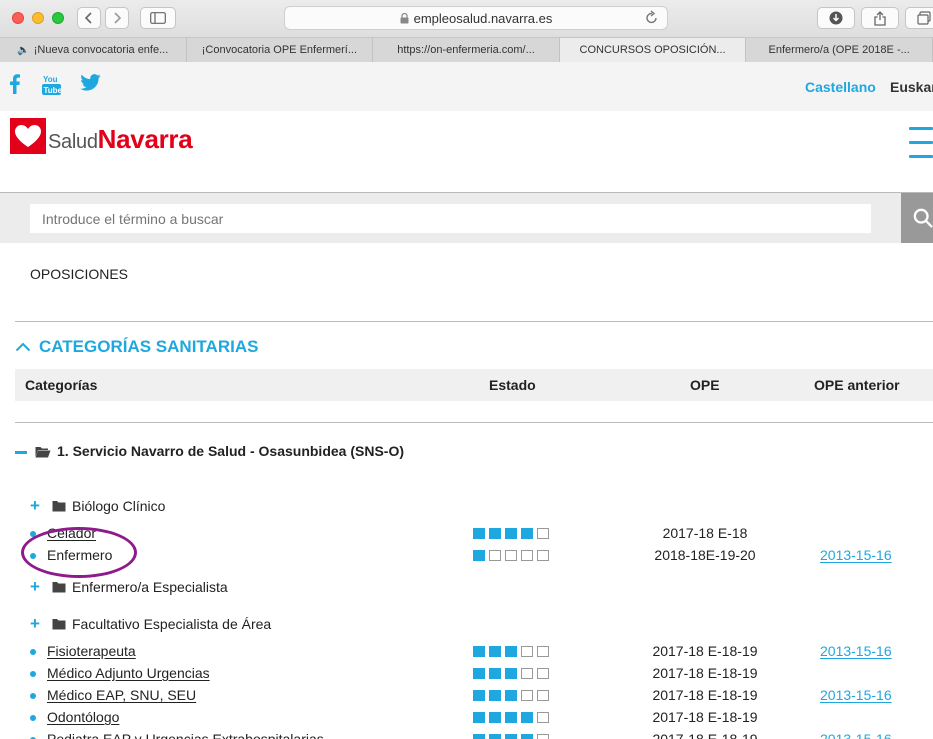 This screenshot has width=933, height=739. I want to click on minimize-window-button, so click(38, 18).